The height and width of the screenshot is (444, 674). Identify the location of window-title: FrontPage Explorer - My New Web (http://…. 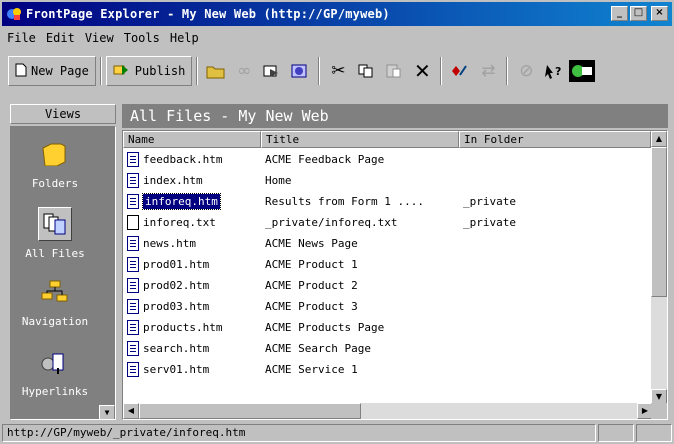
(208, 14).